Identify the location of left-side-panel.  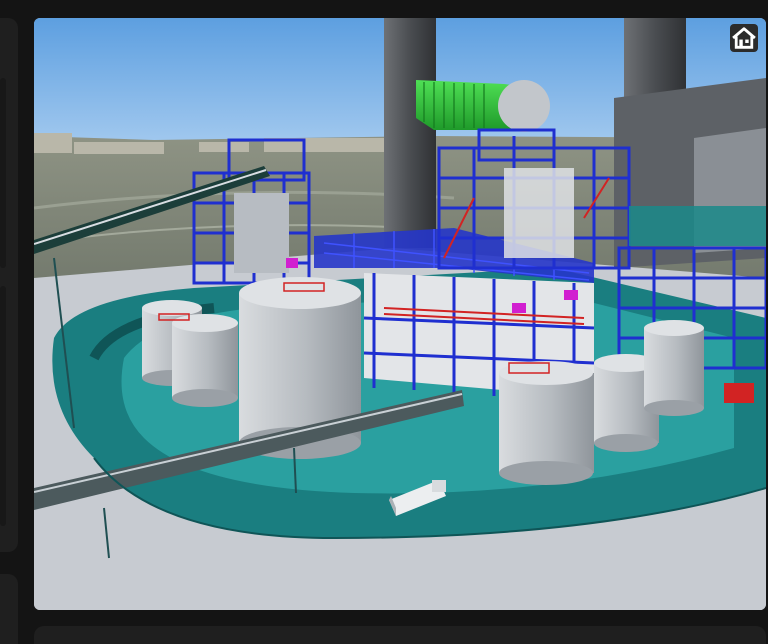
(9, 285).